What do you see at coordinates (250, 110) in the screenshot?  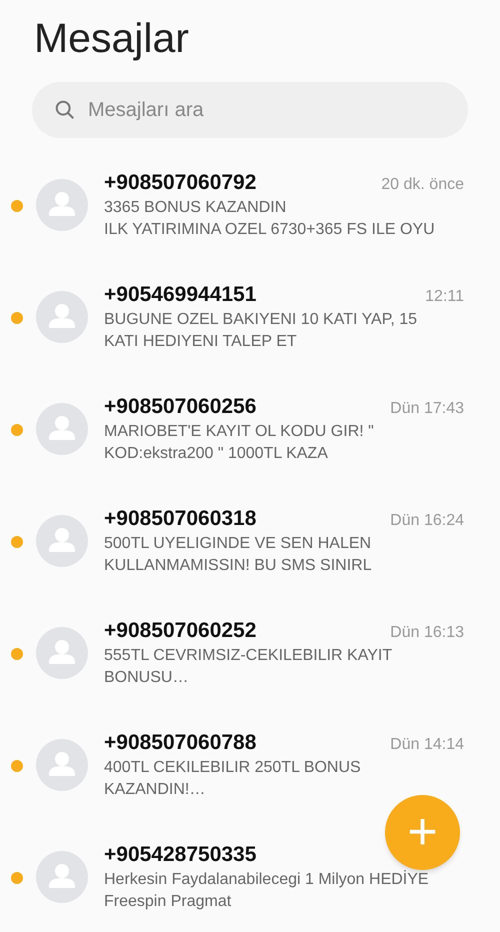 I see `search-field: Mesajları ara` at bounding box center [250, 110].